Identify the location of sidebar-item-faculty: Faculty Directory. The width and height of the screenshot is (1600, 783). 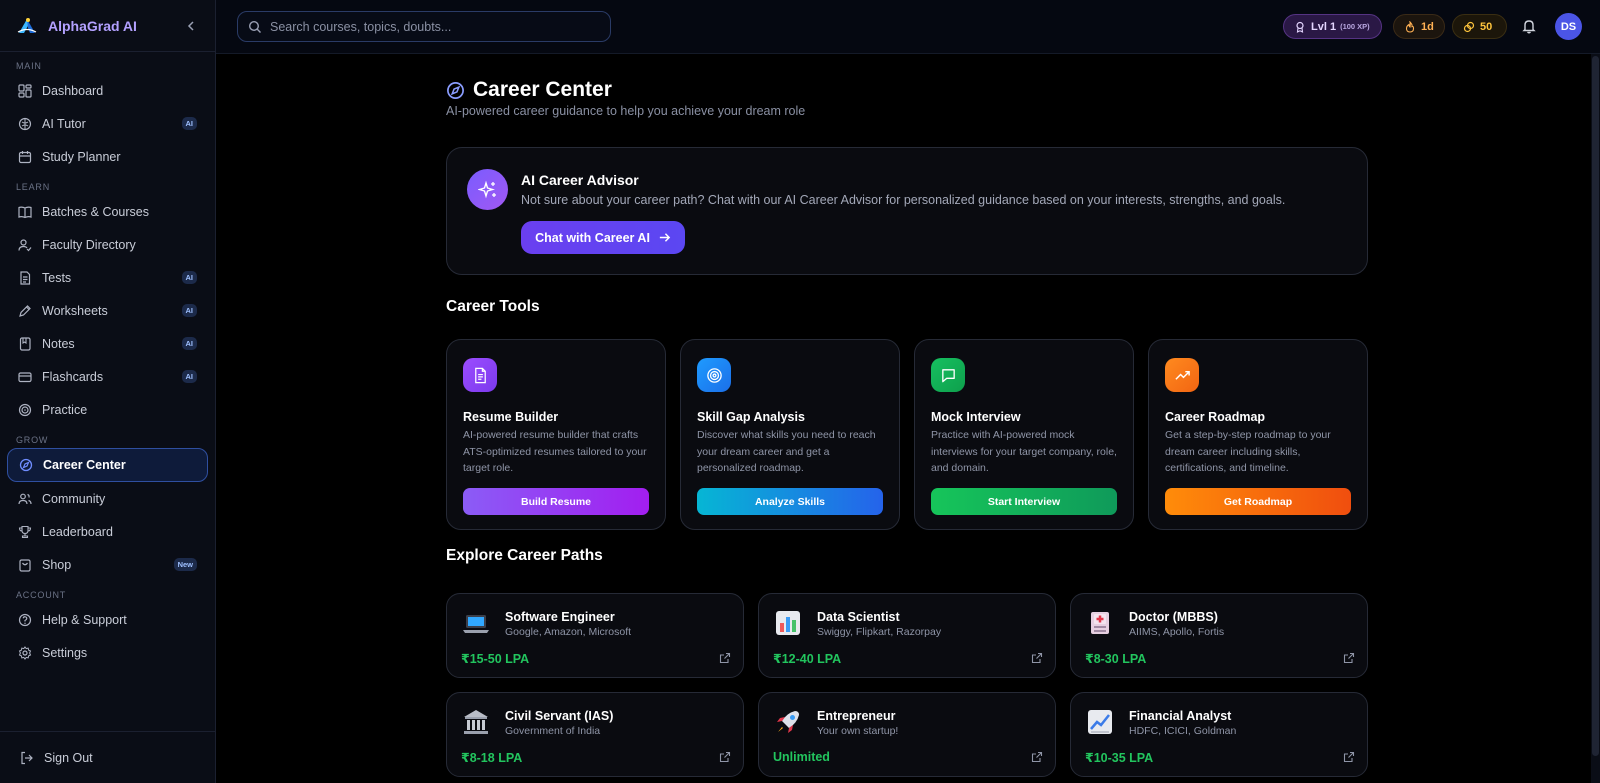
(107, 244).